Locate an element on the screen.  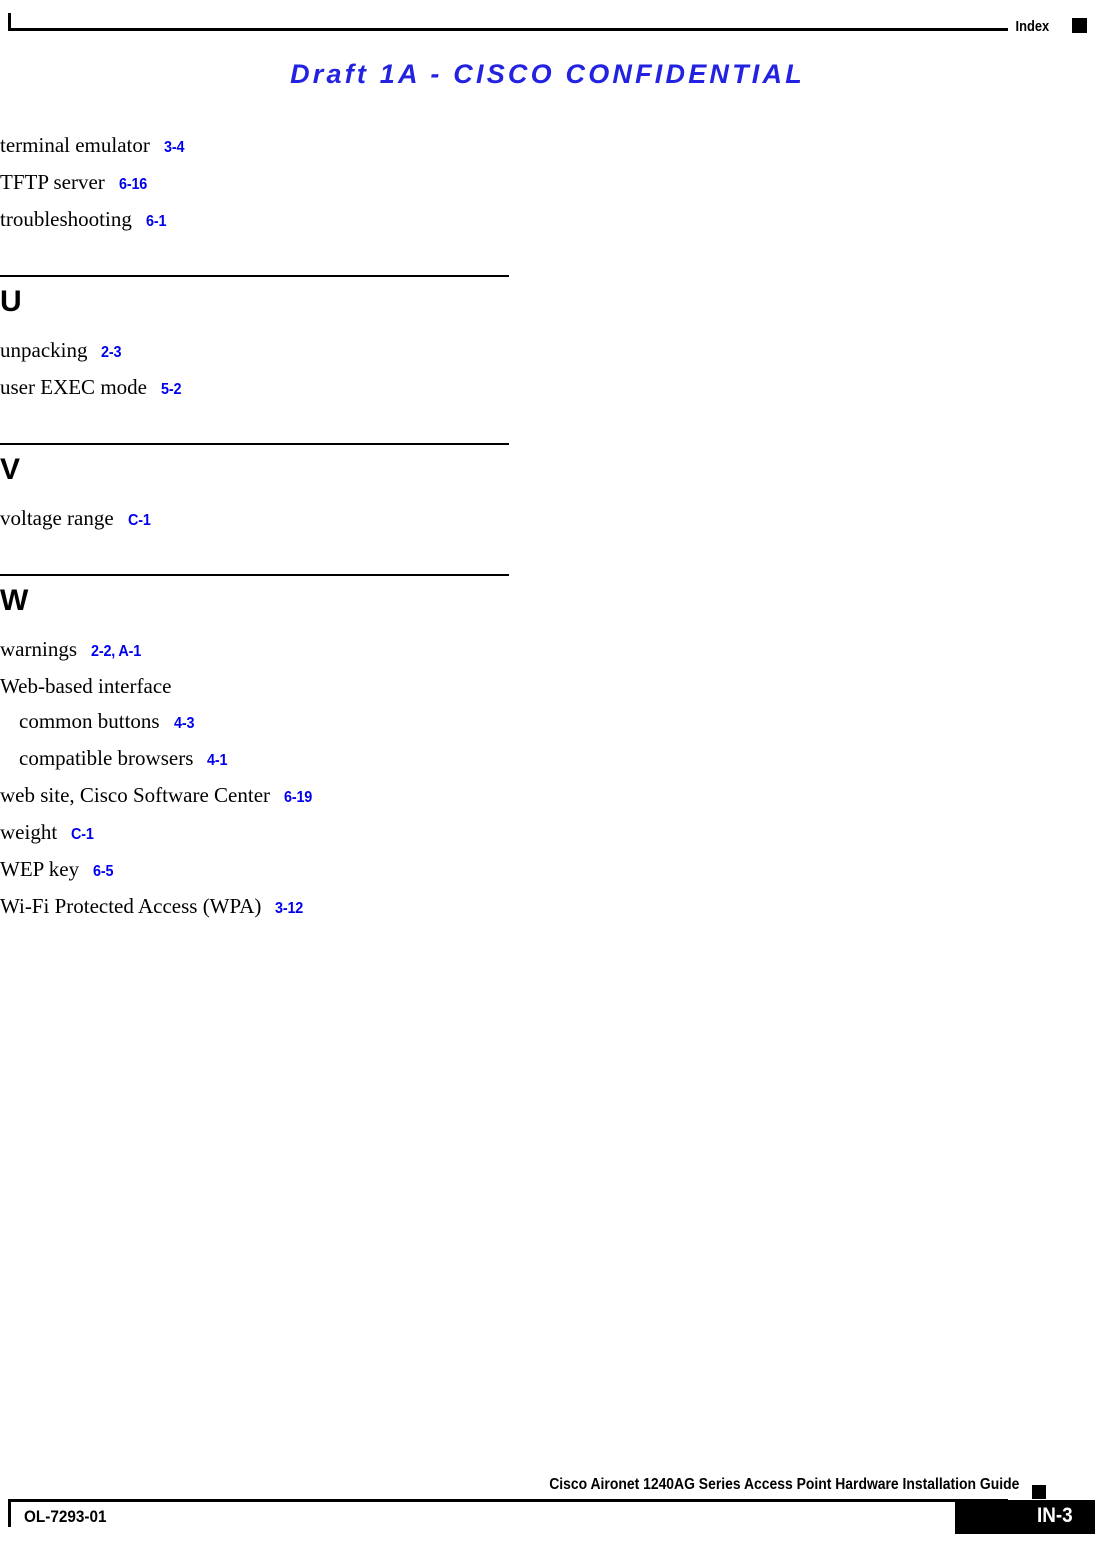
index-entry-page-refs: 4-1 is located at coordinates (217, 760).